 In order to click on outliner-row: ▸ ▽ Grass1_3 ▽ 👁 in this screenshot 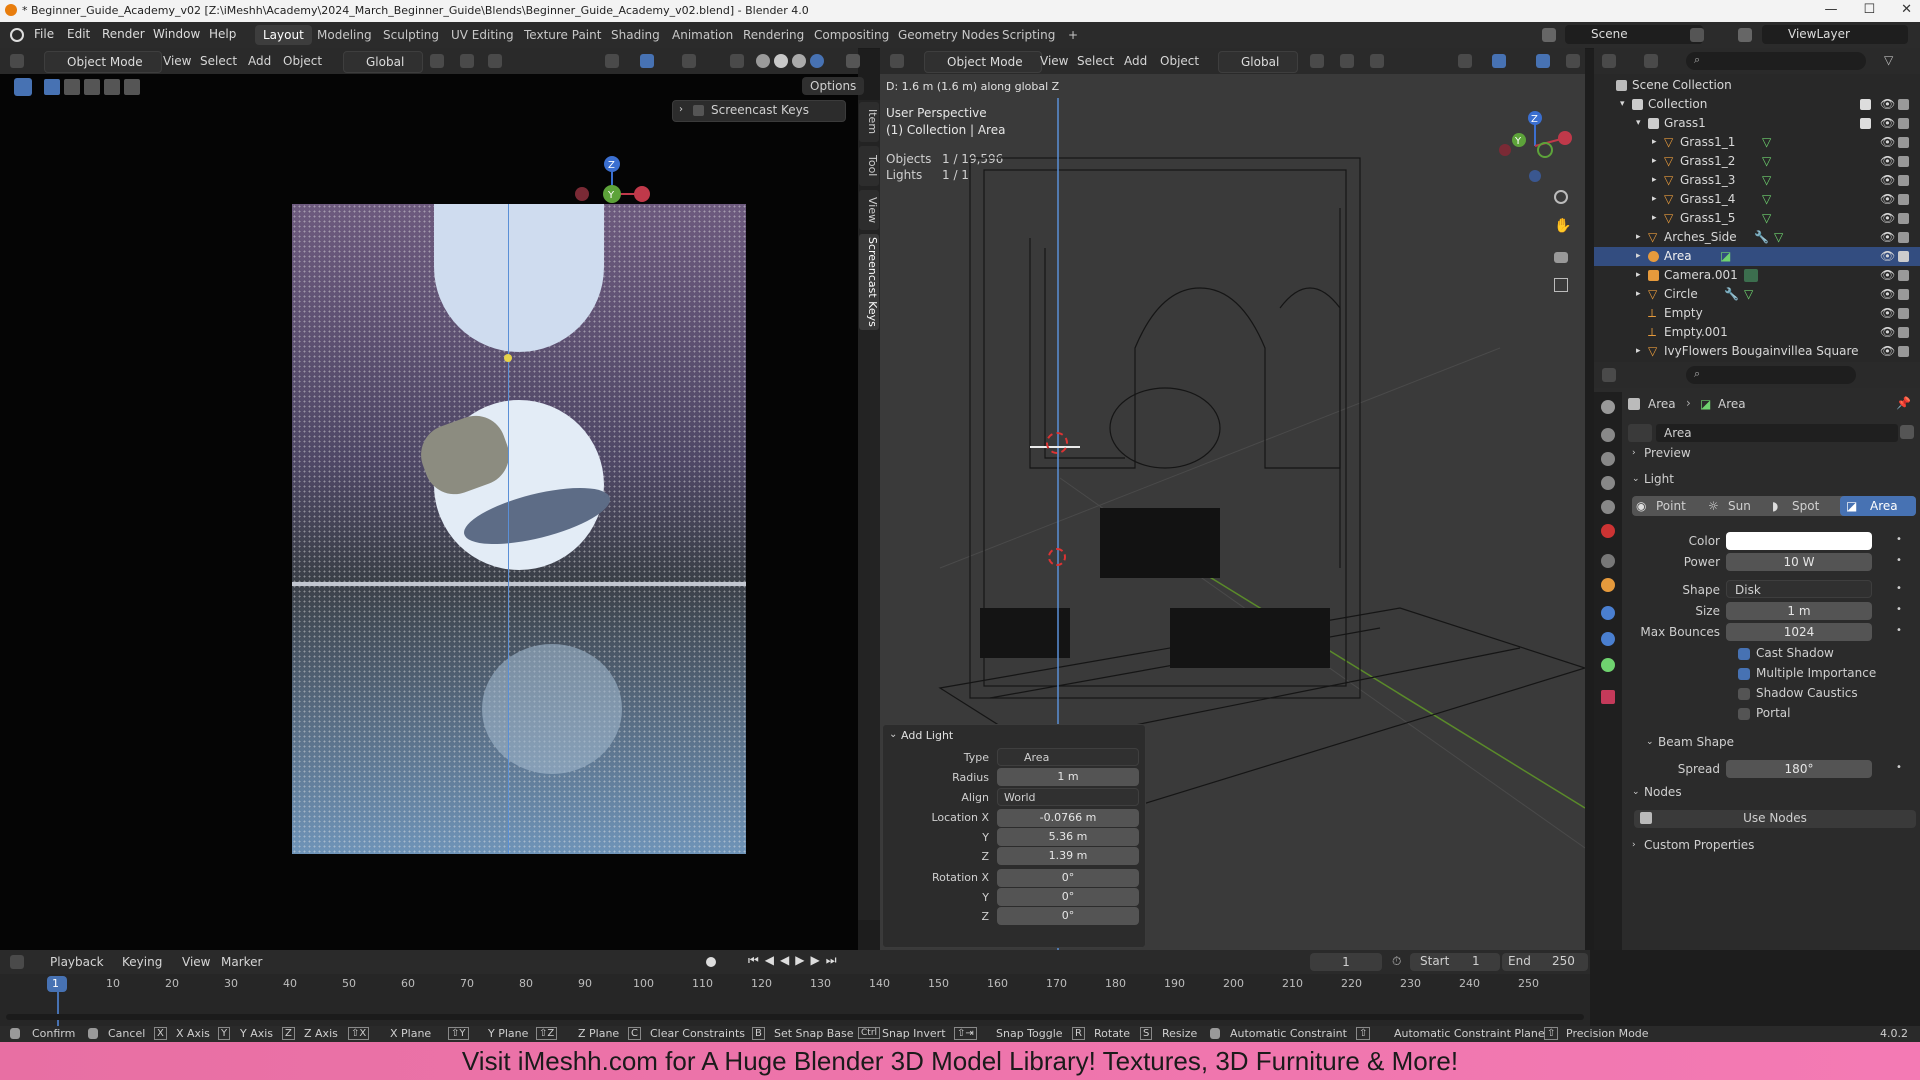, I will do `click(1757, 180)`.